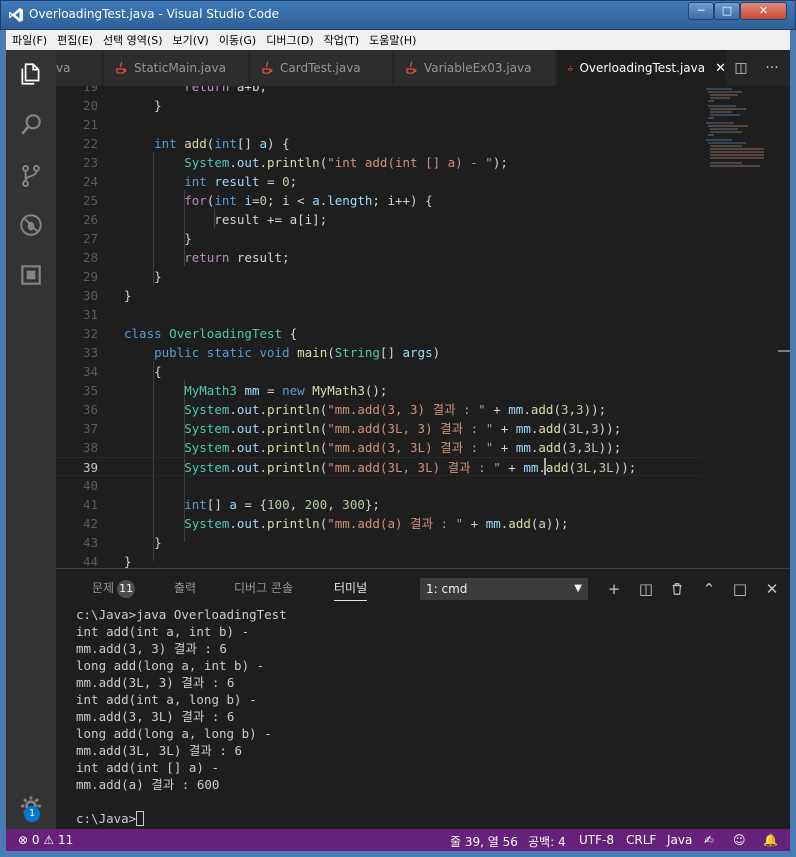 The height and width of the screenshot is (857, 796). I want to click on tab-staticmain: StaticMain.java, so click(176, 68).